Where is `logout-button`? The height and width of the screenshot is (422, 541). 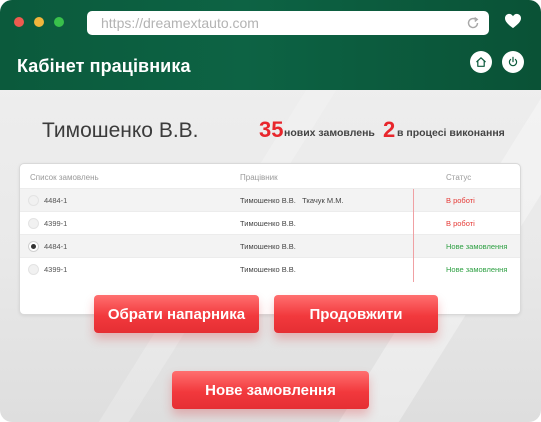
logout-button is located at coordinates (513, 62).